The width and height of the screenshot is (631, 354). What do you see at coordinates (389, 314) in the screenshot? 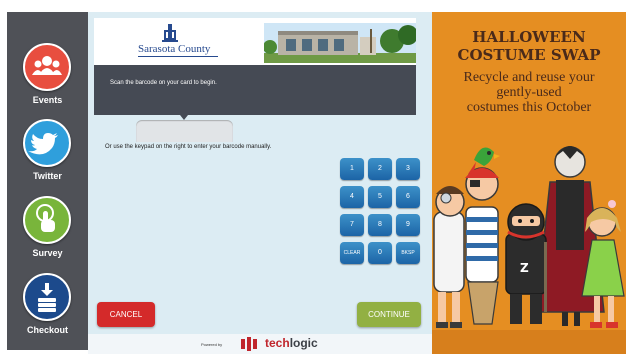
I see `continue-button: CONTINUE` at bounding box center [389, 314].